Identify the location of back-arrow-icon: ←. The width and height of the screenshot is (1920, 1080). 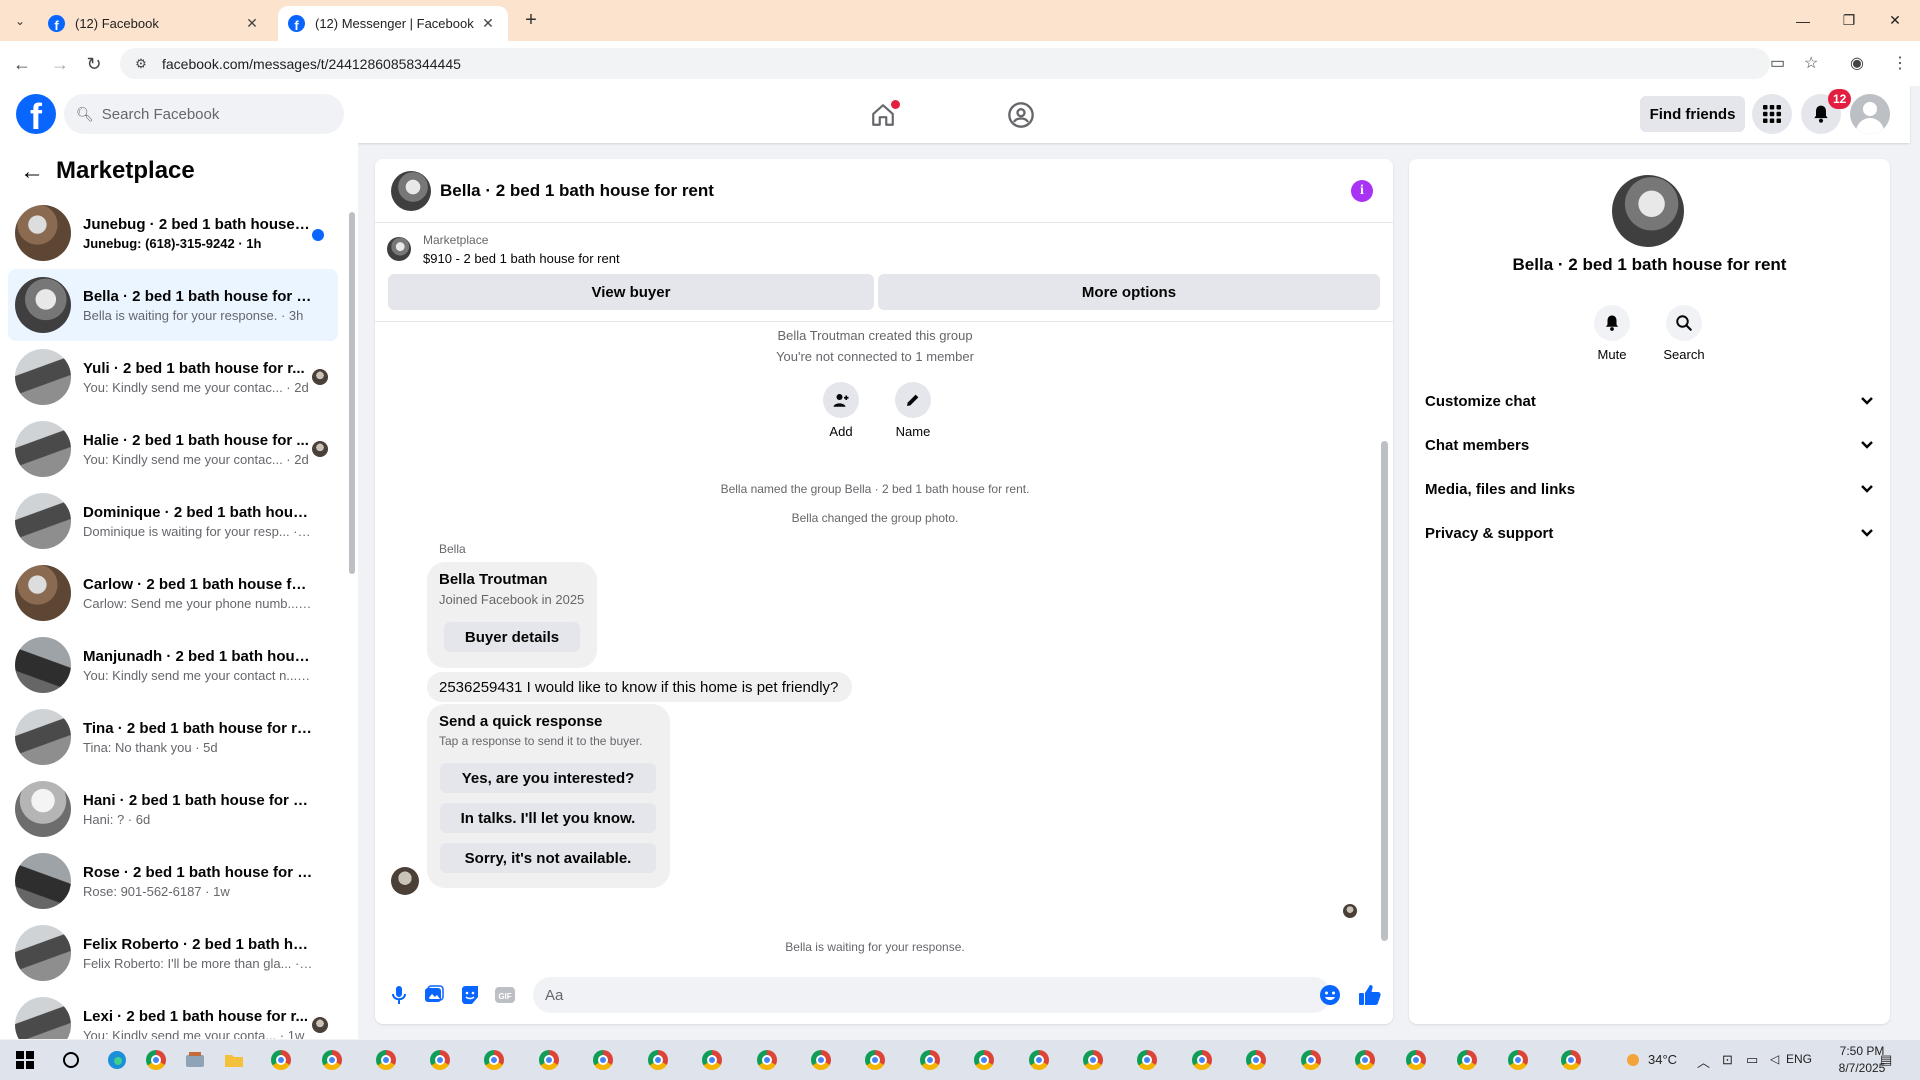
(32, 172).